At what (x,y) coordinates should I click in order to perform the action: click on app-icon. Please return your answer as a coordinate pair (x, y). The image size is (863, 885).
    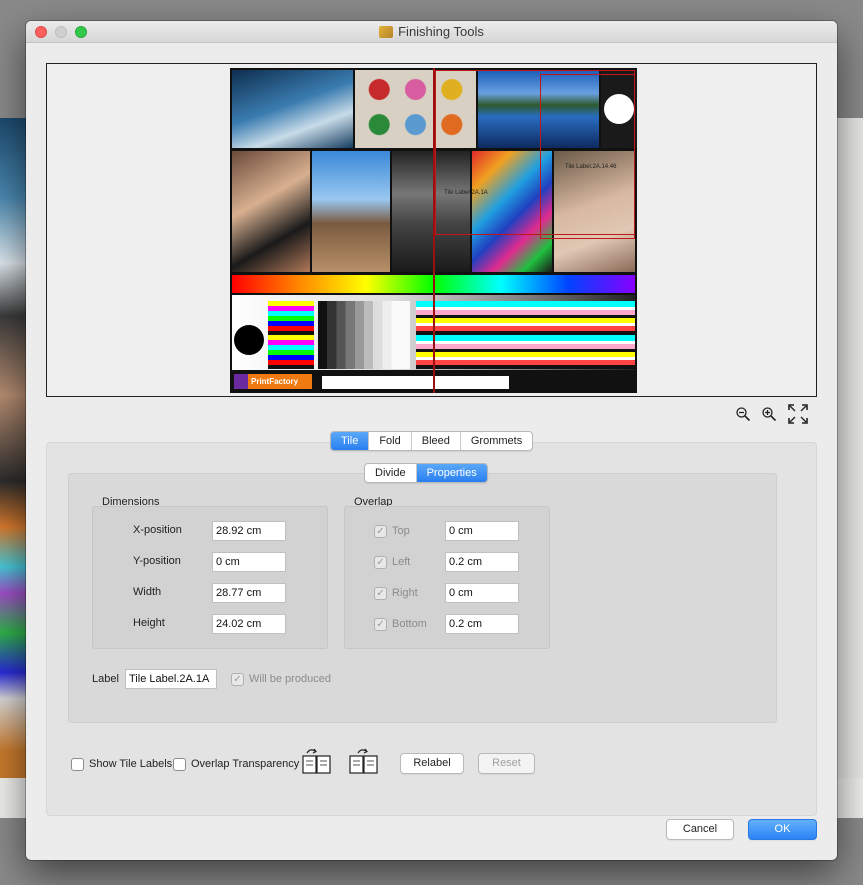
    Looking at the image, I should click on (386, 32).